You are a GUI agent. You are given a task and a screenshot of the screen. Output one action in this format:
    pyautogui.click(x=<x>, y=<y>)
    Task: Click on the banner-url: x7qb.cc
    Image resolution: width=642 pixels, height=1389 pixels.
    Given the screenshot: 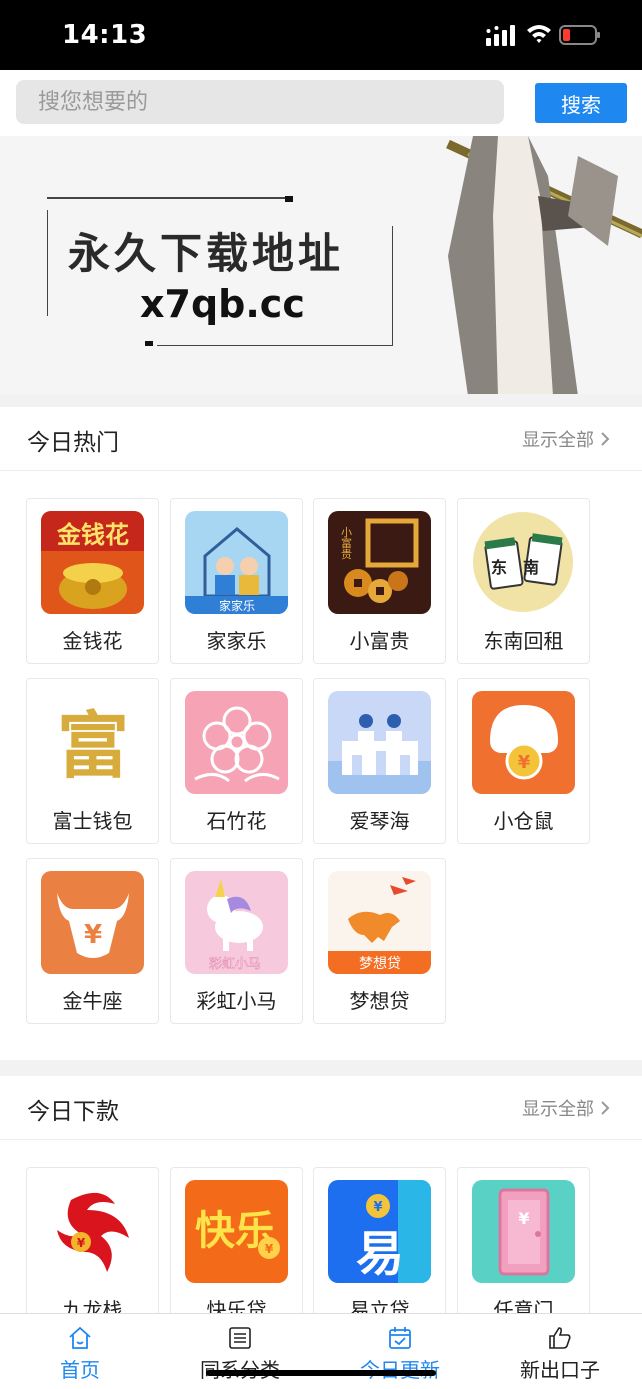 What is the action you would take?
    pyautogui.click(x=222, y=304)
    